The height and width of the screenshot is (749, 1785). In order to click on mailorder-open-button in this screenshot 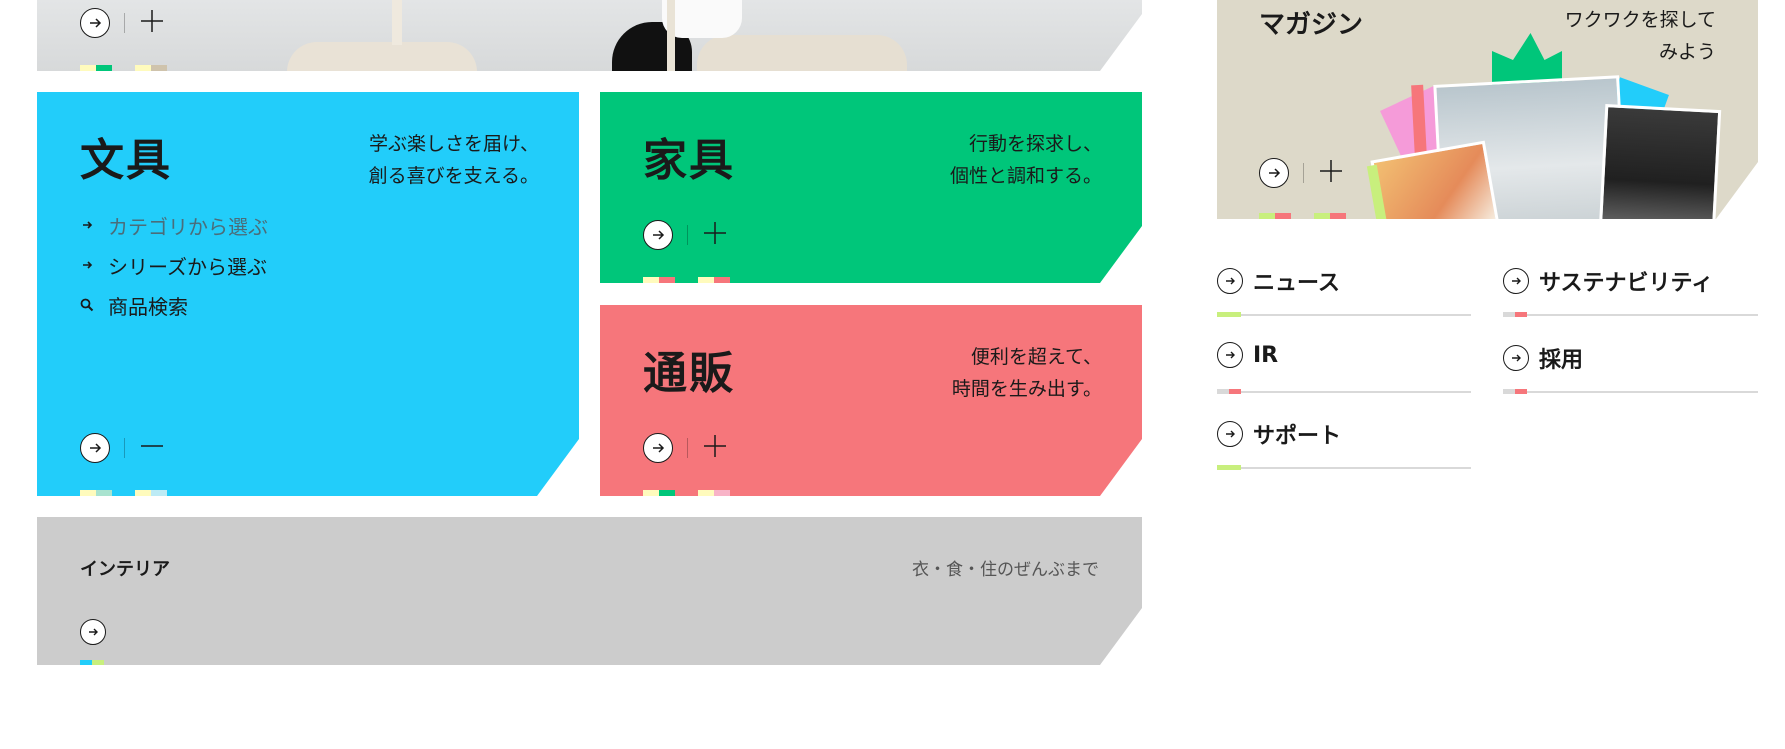, I will do `click(658, 448)`.